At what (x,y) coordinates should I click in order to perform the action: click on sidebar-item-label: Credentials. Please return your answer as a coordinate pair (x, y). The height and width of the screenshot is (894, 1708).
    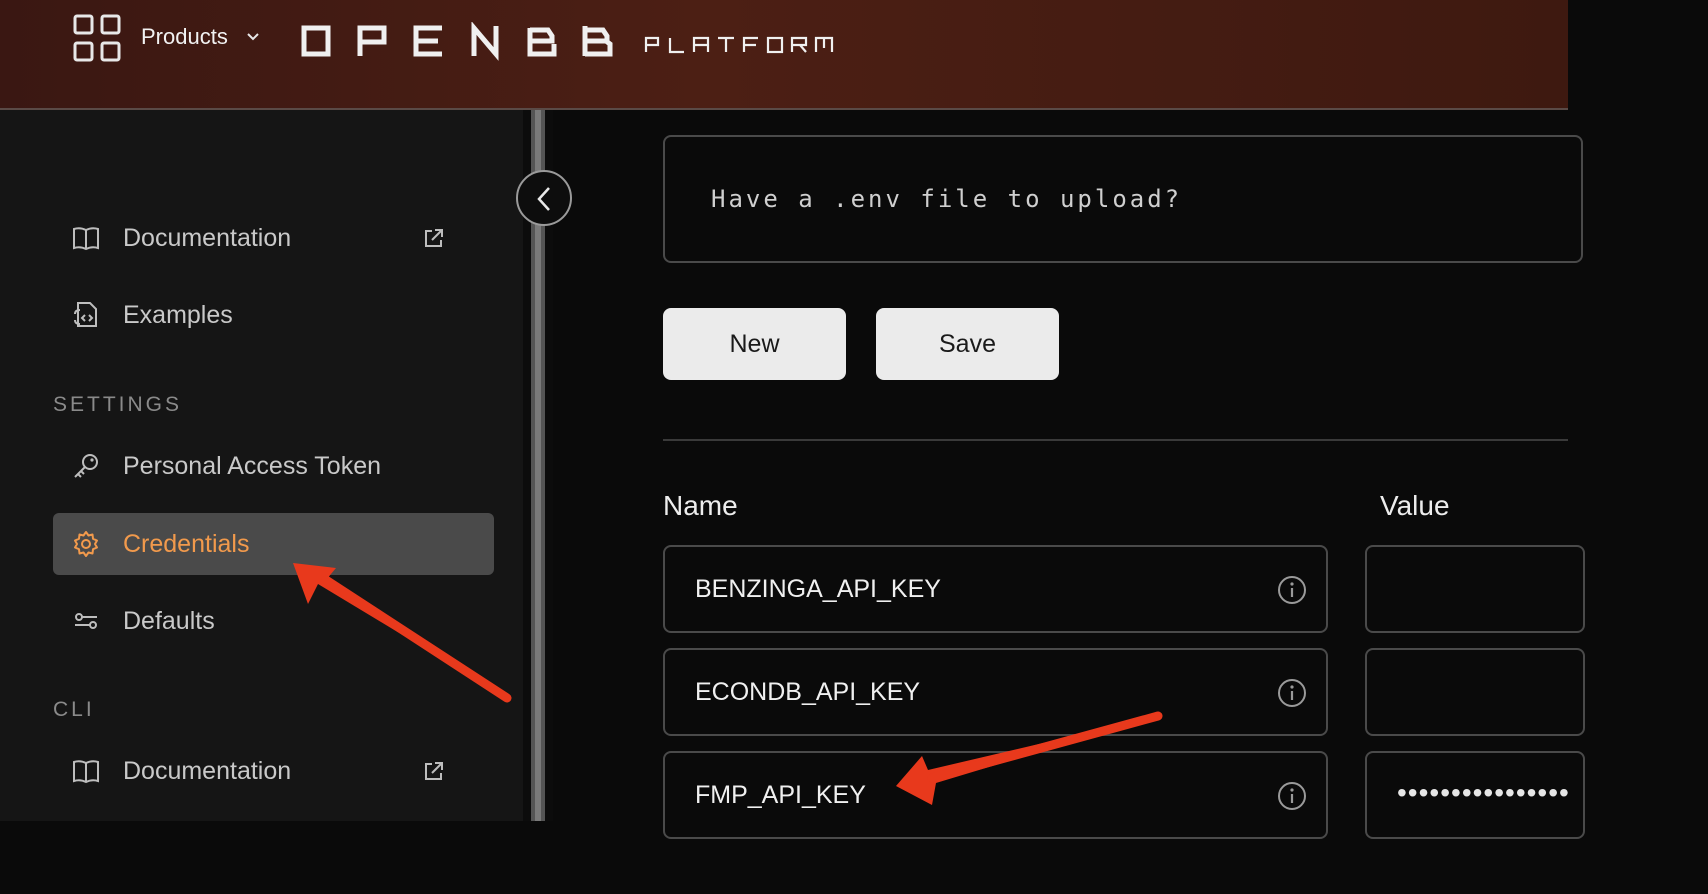
    Looking at the image, I should click on (186, 544).